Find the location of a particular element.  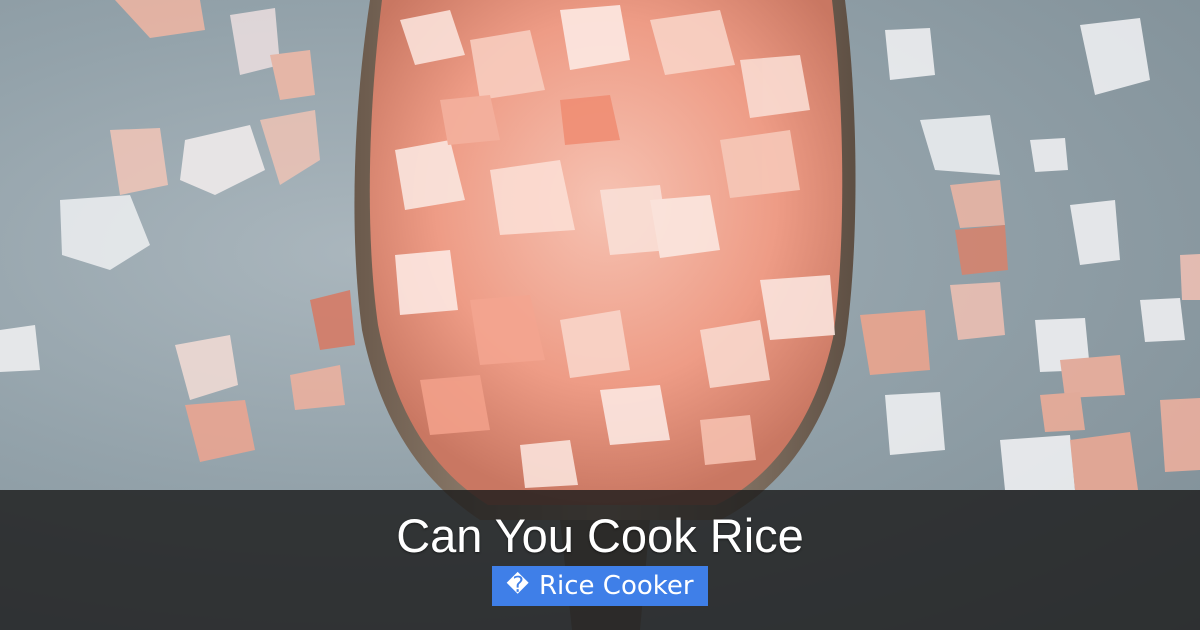

category-label: Rice Cooker is located at coordinates (616, 586).